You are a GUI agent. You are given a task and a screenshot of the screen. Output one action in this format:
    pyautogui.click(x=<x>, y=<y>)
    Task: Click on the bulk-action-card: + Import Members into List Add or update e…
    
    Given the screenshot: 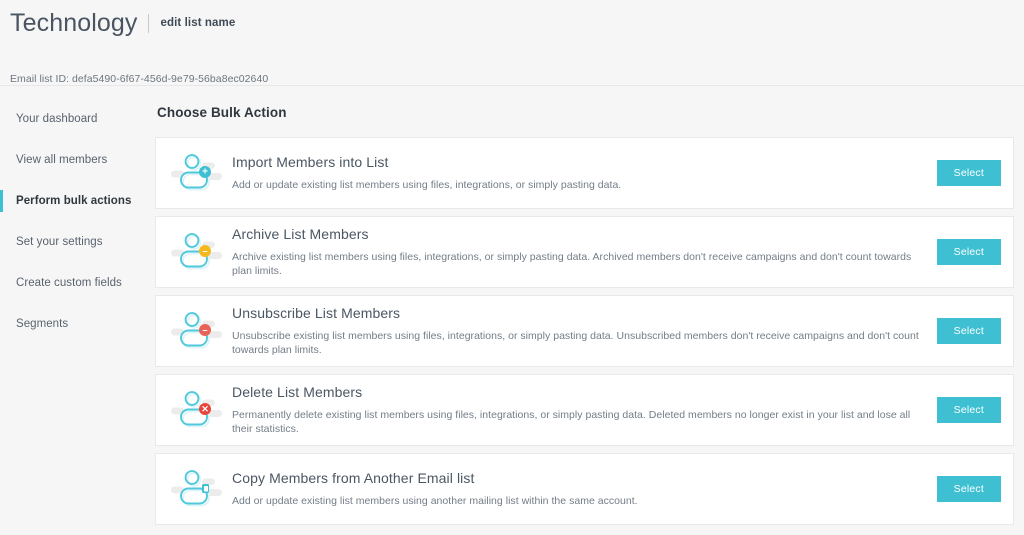 What is the action you would take?
    pyautogui.click(x=584, y=173)
    